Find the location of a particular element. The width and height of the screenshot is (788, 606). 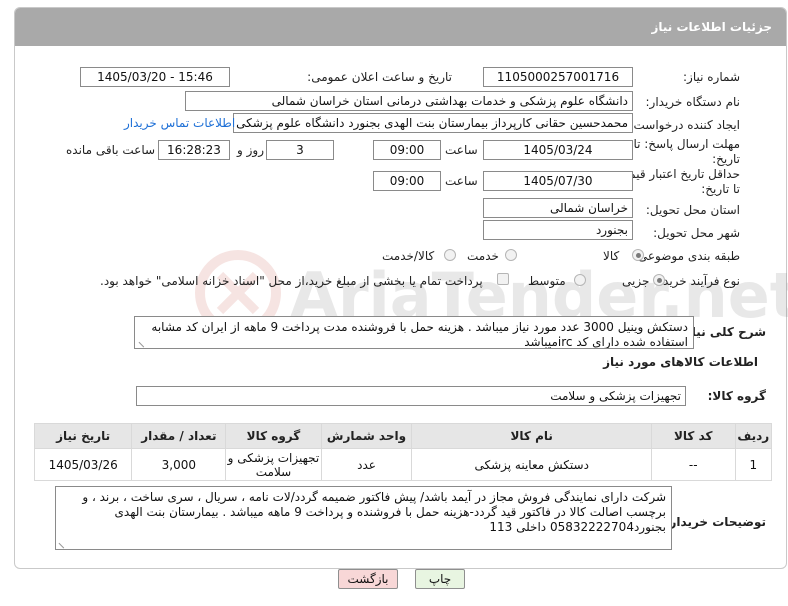

announce-label: تاریخ و ساعت اعلان عمومی: is located at coordinates (379, 77).